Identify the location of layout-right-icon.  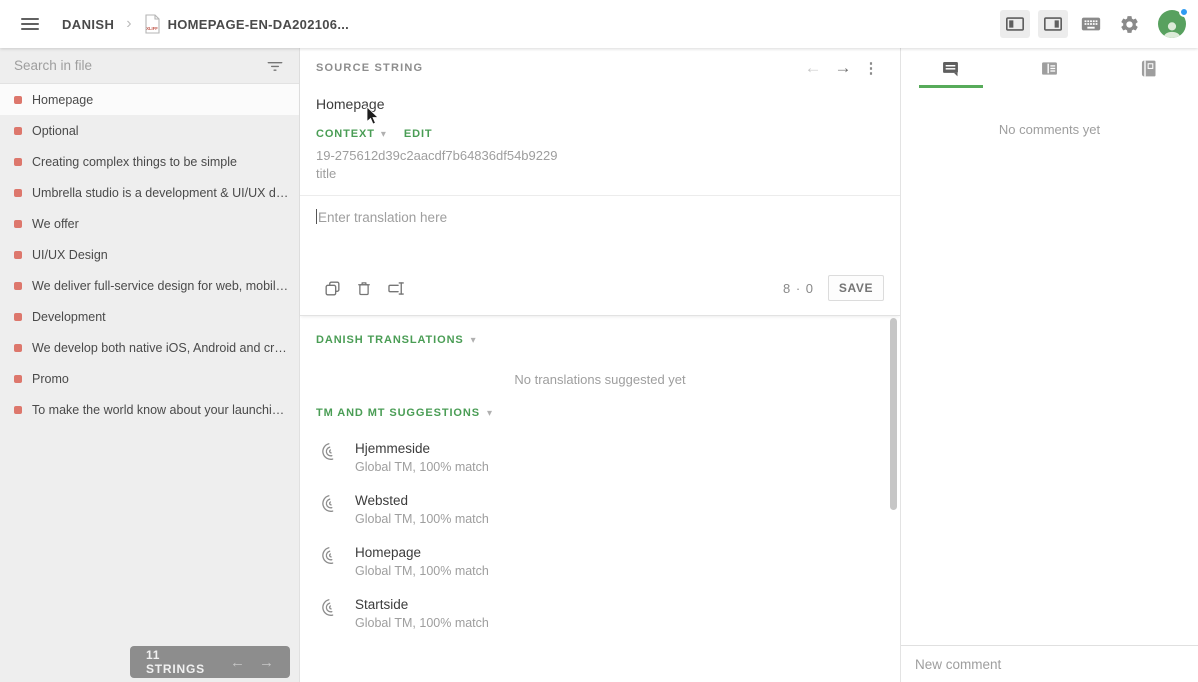
(1053, 24).